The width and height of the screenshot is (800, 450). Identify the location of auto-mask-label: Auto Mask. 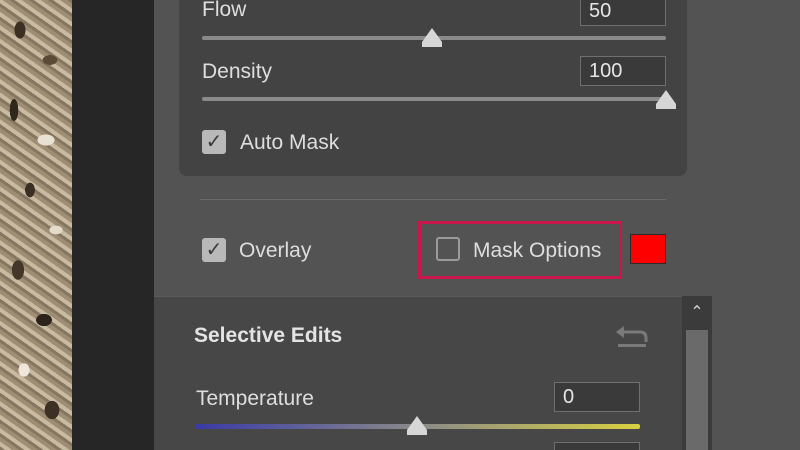
(290, 142).